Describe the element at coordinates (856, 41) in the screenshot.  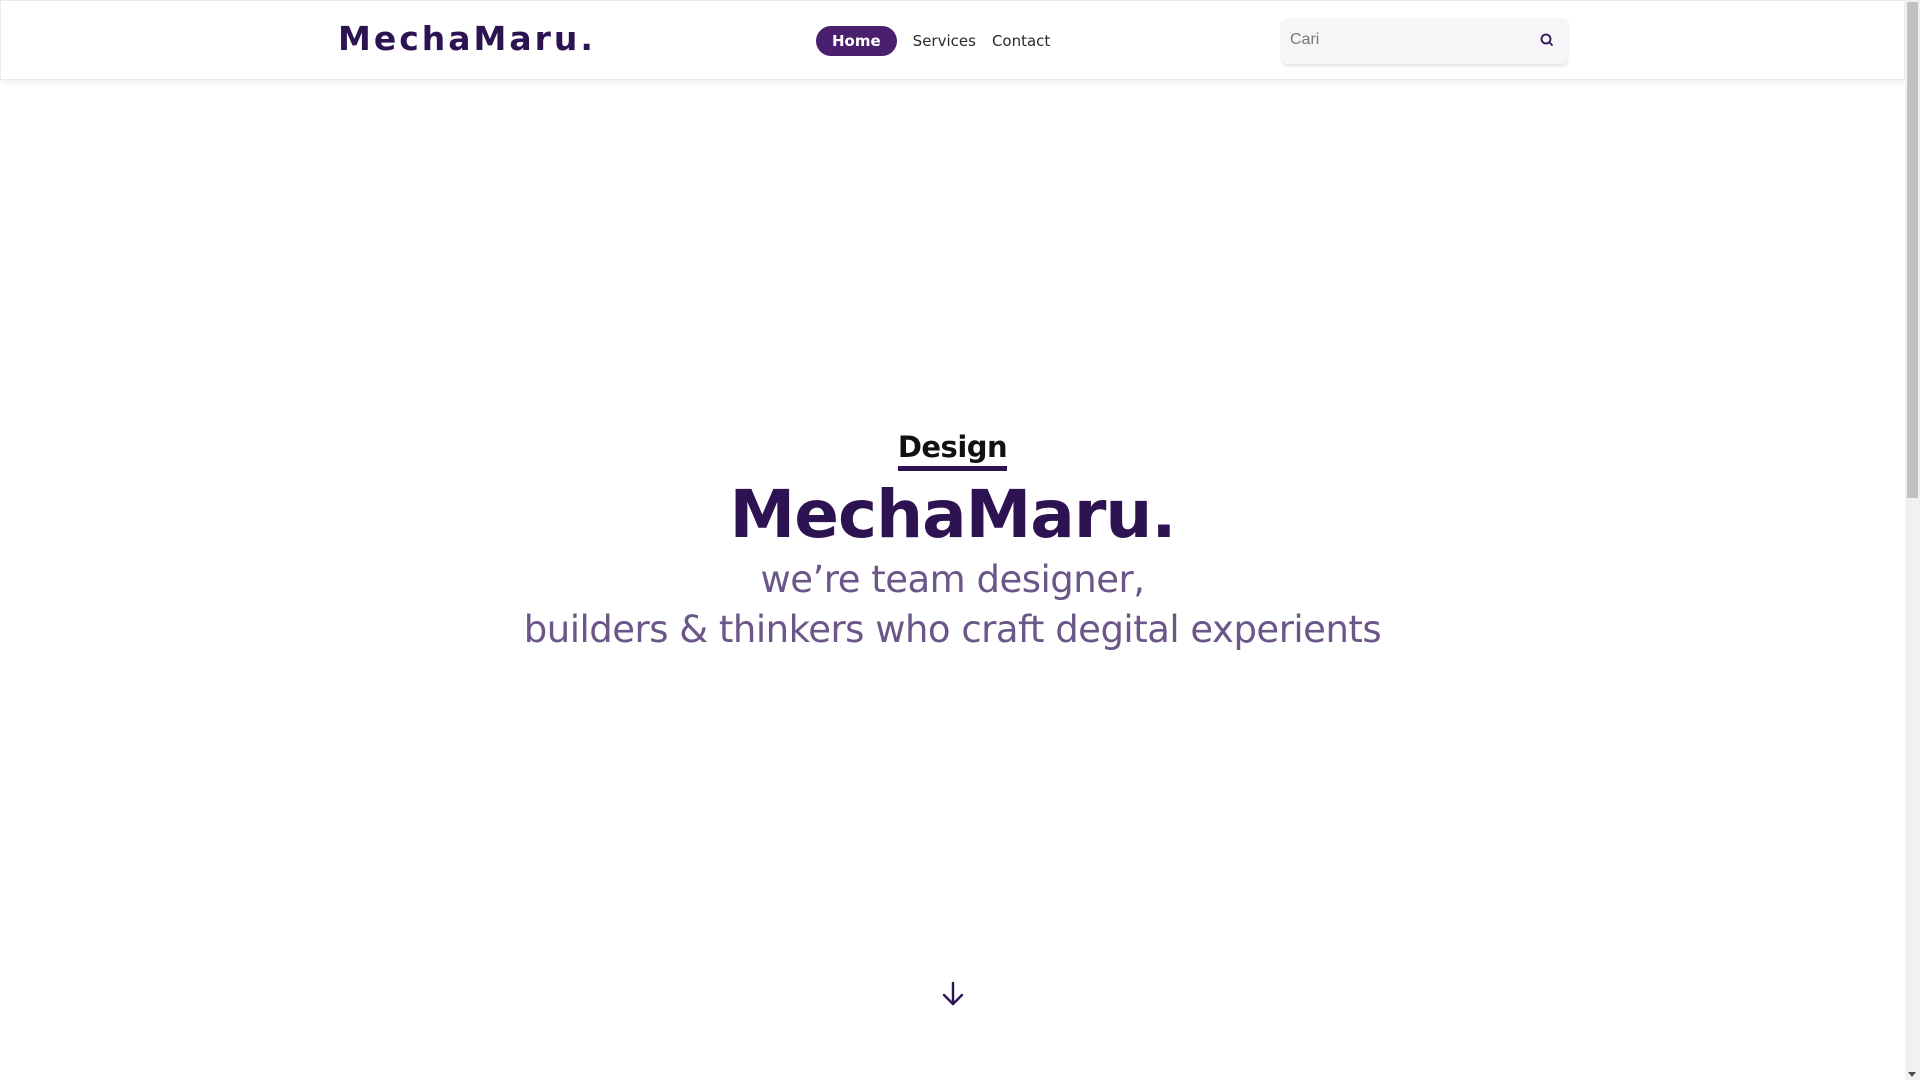
I see `nav-link-home: Home` at that location.